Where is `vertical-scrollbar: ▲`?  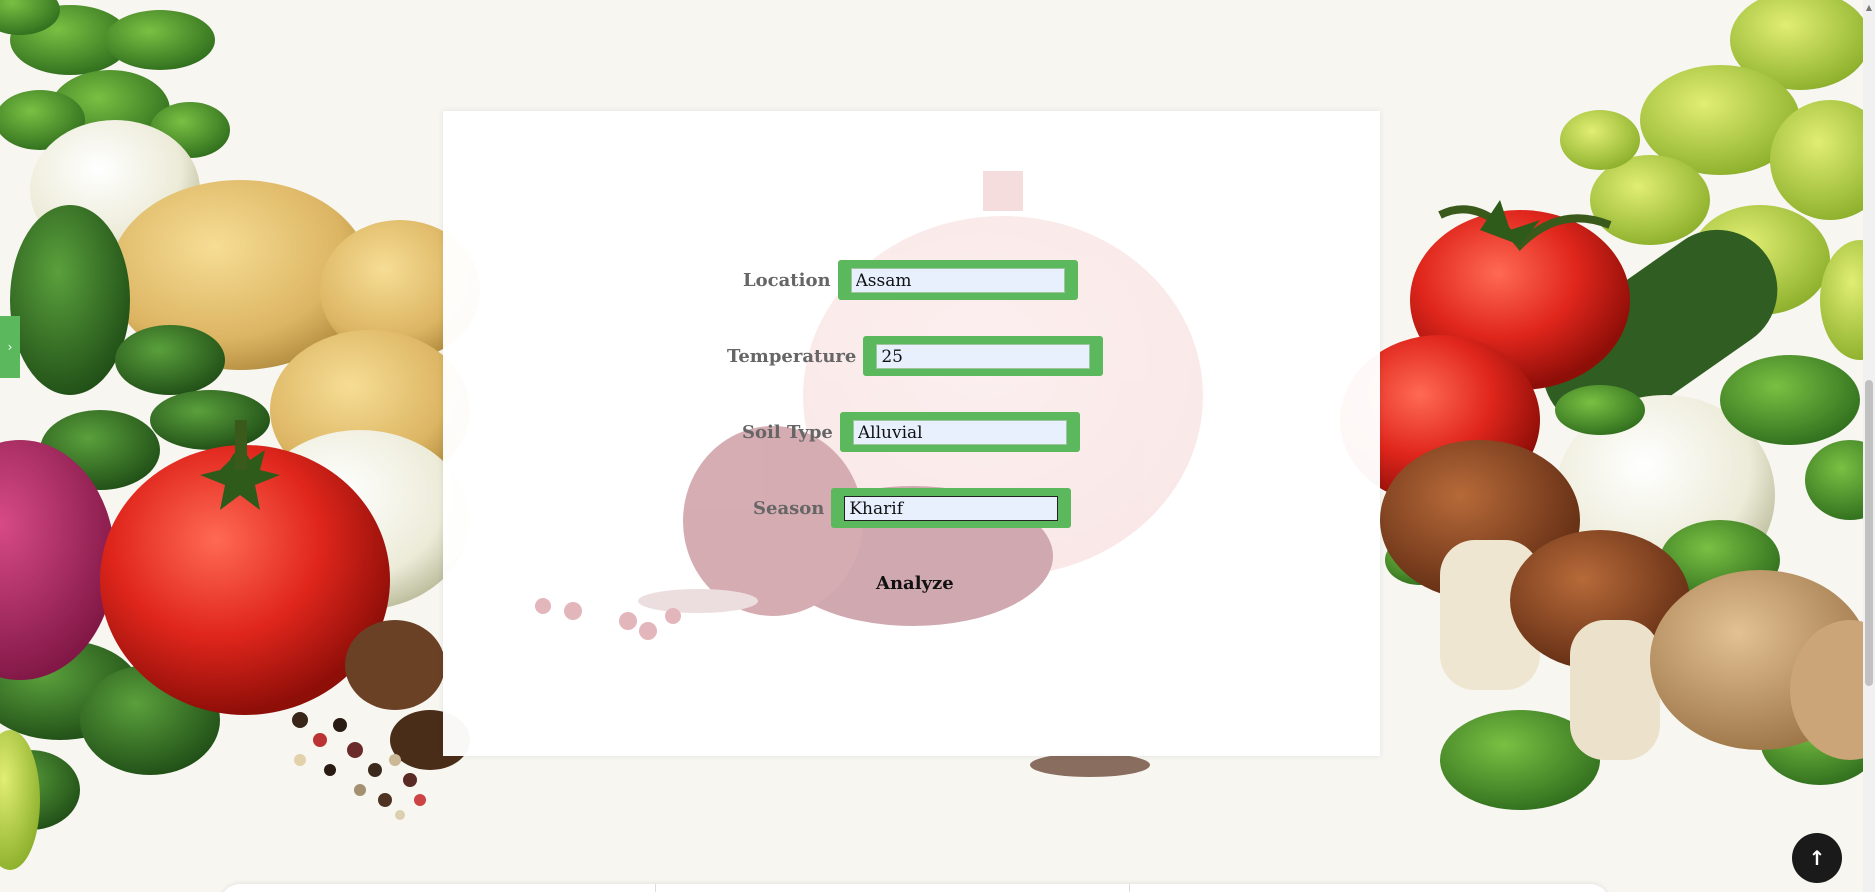
vertical-scrollbar: ▲ is located at coordinates (1869, 446).